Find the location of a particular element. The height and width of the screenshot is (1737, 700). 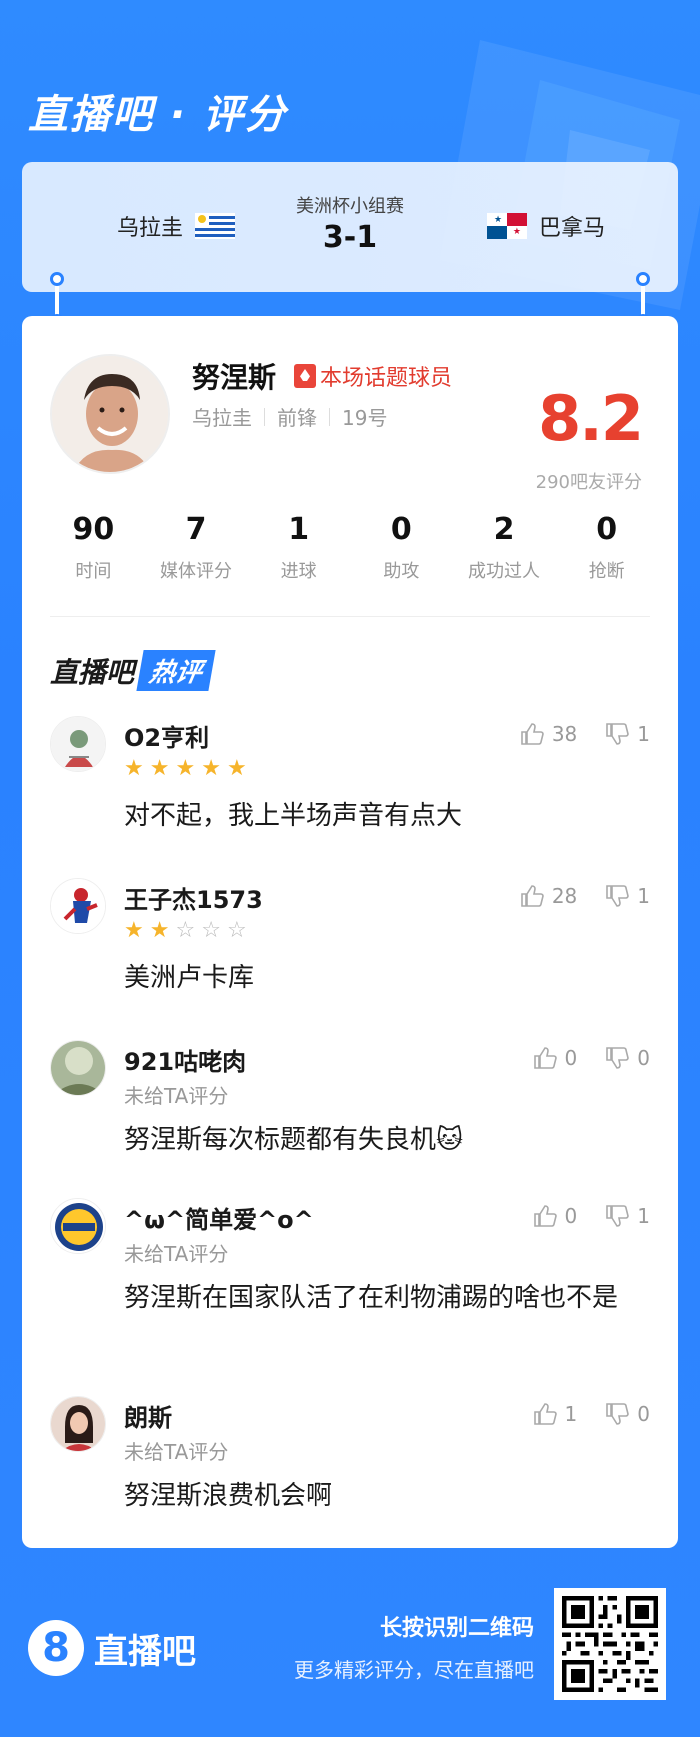

player-number: 19号 is located at coordinates (365, 418).